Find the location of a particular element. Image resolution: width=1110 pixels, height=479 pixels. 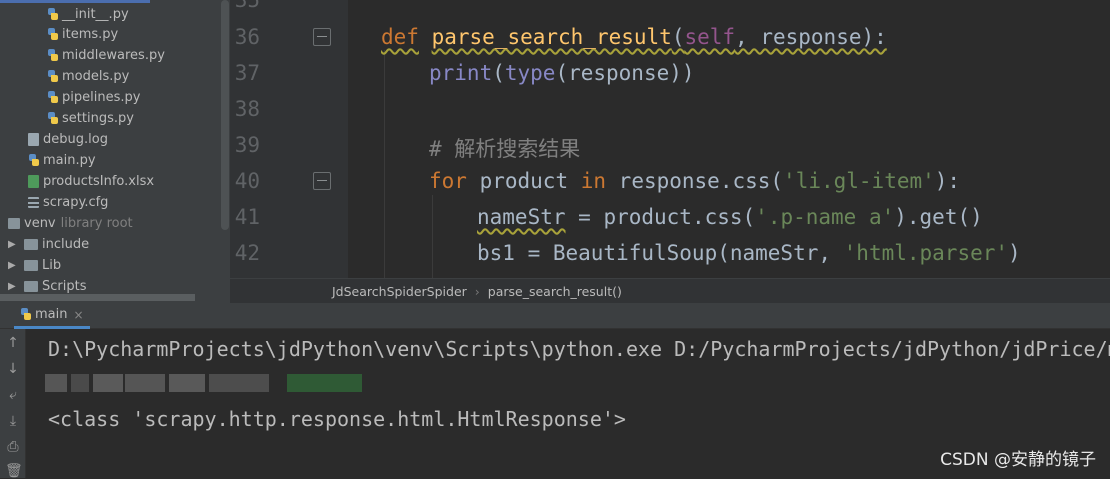

params-rest: , response): is located at coordinates (811, 37).